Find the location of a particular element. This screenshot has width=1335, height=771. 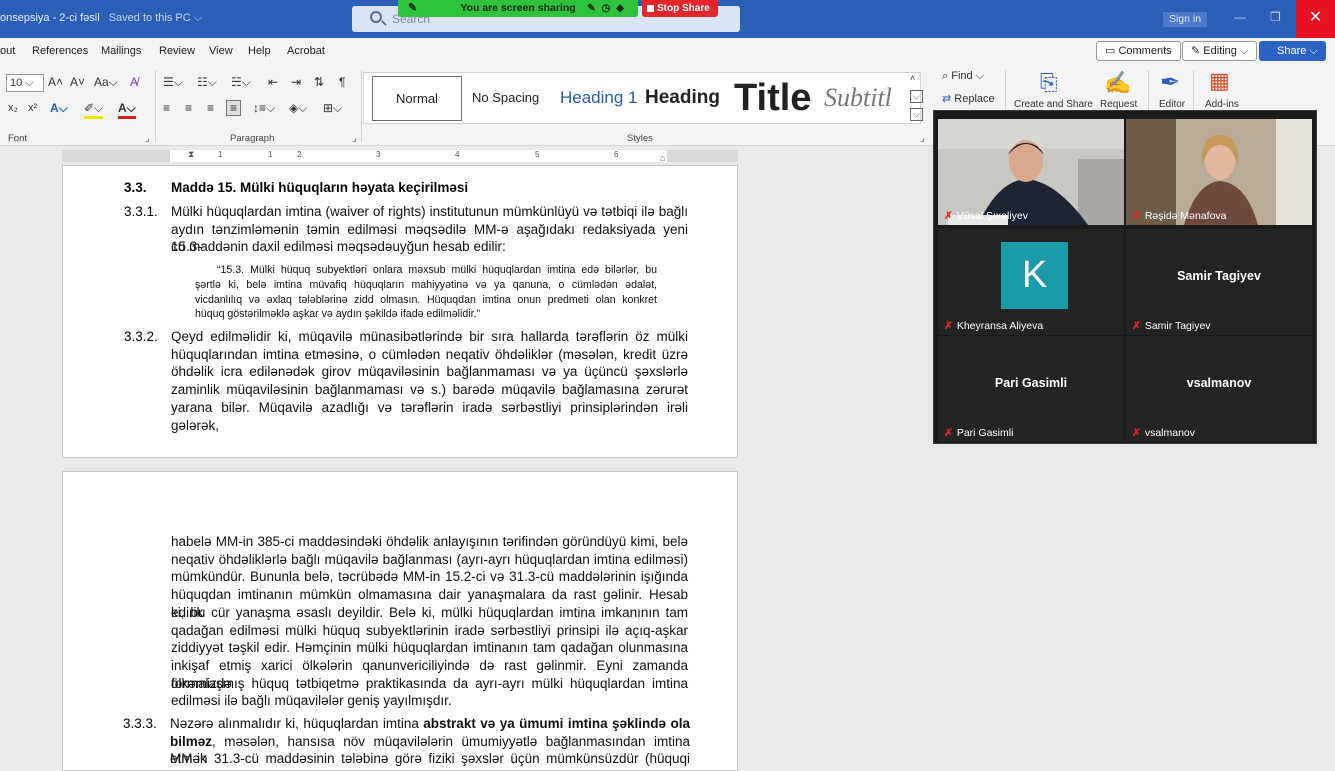

menu-view: View is located at coordinates (221, 51).